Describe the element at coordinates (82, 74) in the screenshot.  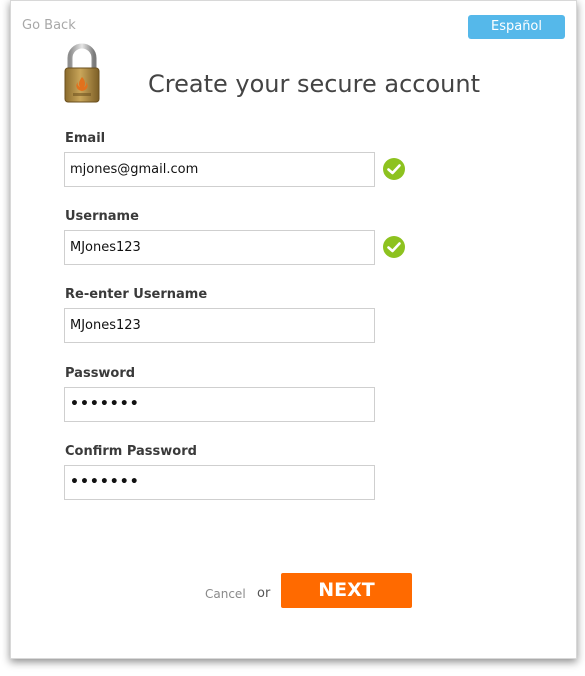
I see `padlock-icon` at that location.